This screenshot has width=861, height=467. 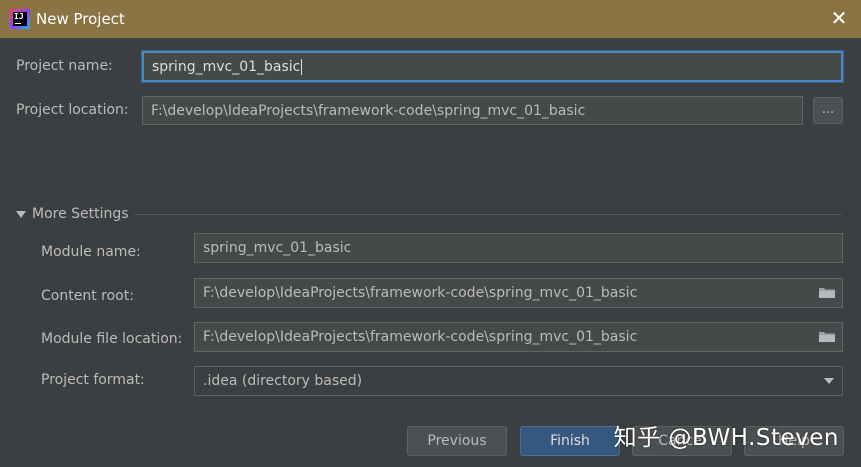 What do you see at coordinates (492, 66) in the screenshot?
I see `project-name-input: spring_mvc_01_basic` at bounding box center [492, 66].